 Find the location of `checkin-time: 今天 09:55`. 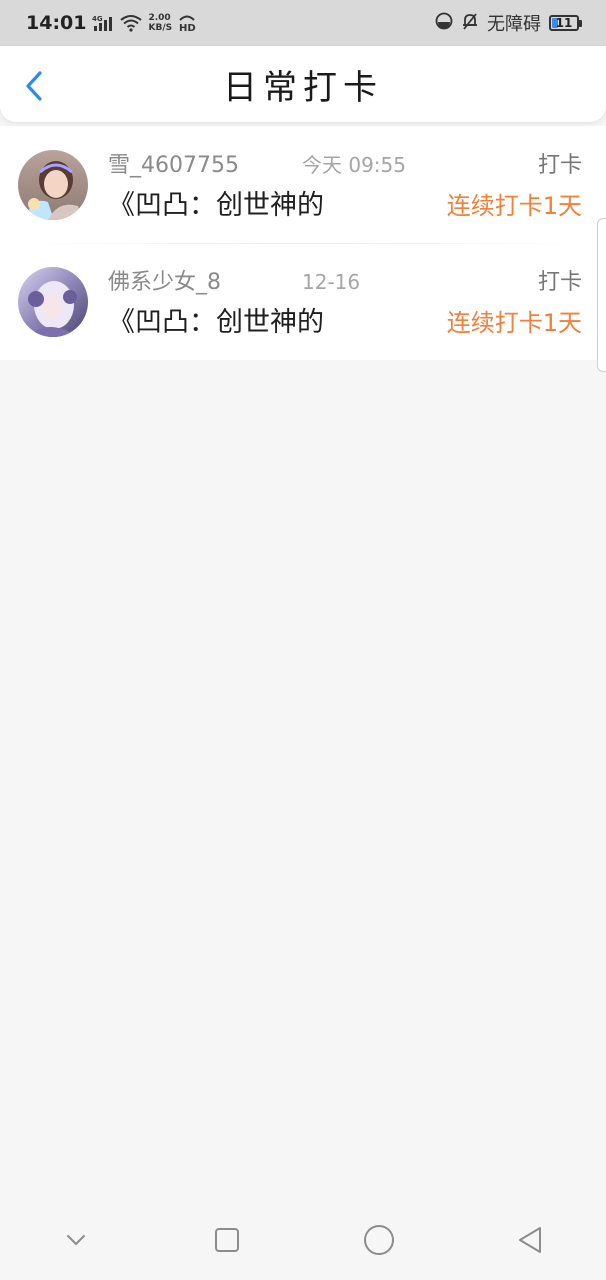

checkin-time: 今天 09:55 is located at coordinates (354, 165).